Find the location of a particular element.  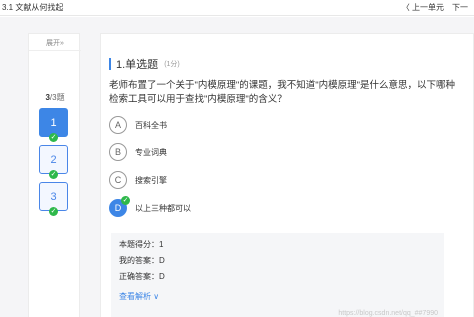

my-answer-text: 我的答案：D is located at coordinates (142, 260).